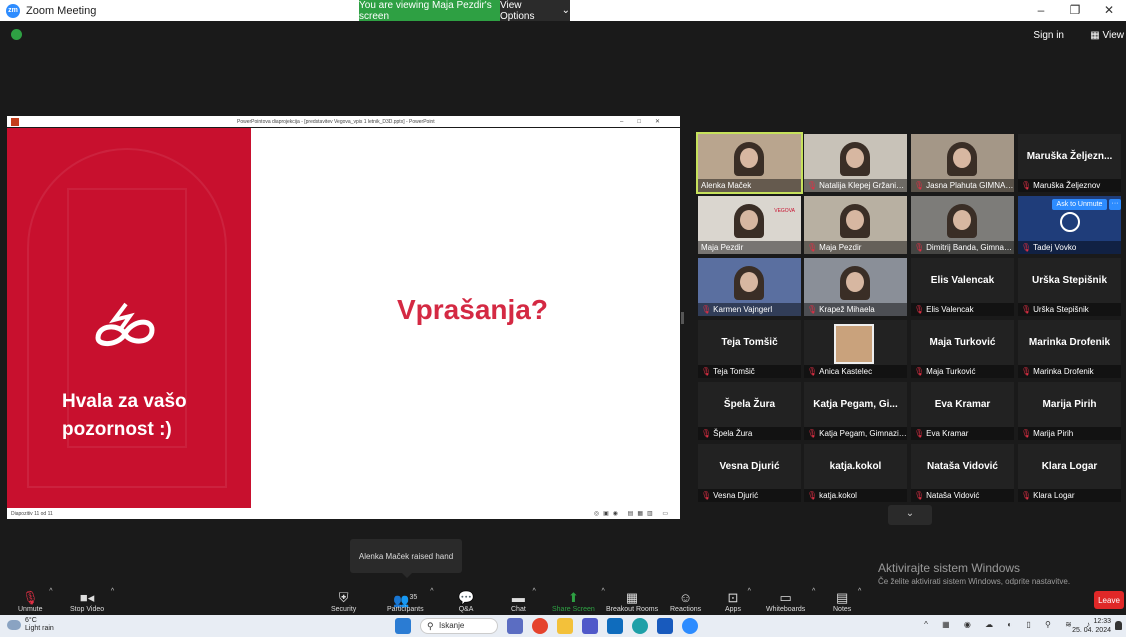 The height and width of the screenshot is (637, 1126). What do you see at coordinates (685, 600) in the screenshot?
I see `reactions-button: ☺ Reactions` at bounding box center [685, 600].